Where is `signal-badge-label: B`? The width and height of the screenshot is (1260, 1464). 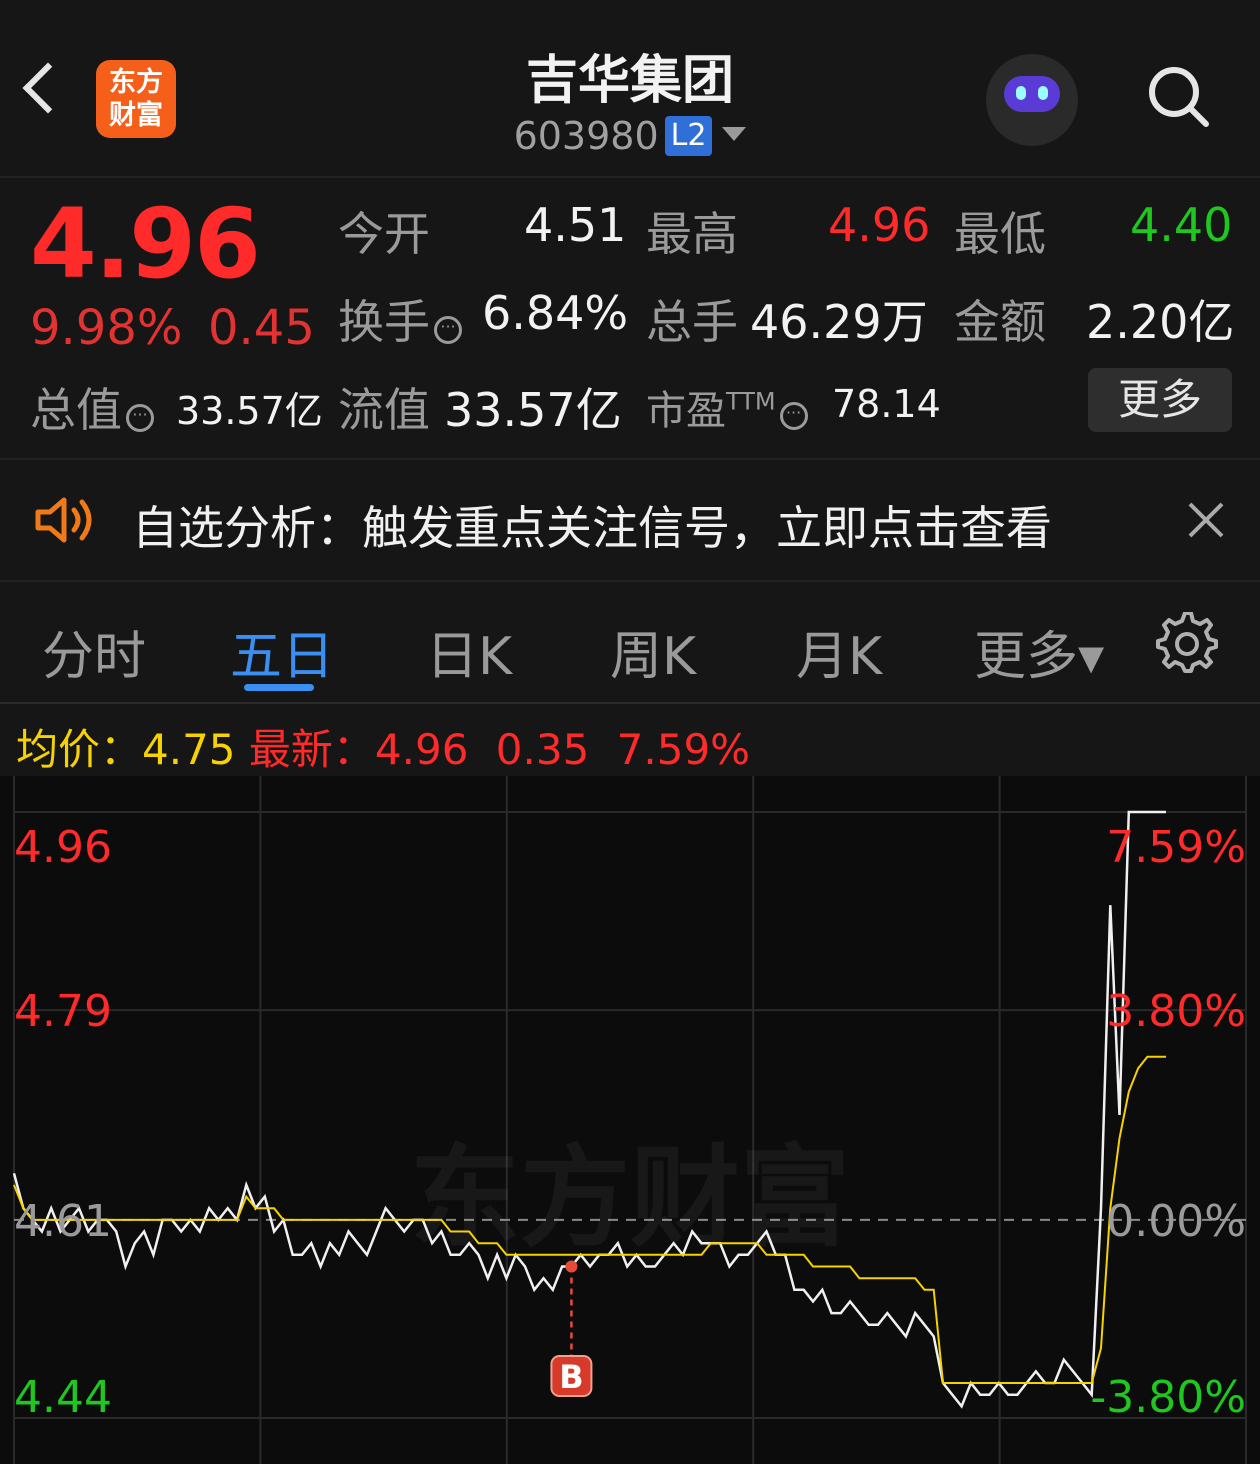
signal-badge-label: B is located at coordinates (571, 1377).